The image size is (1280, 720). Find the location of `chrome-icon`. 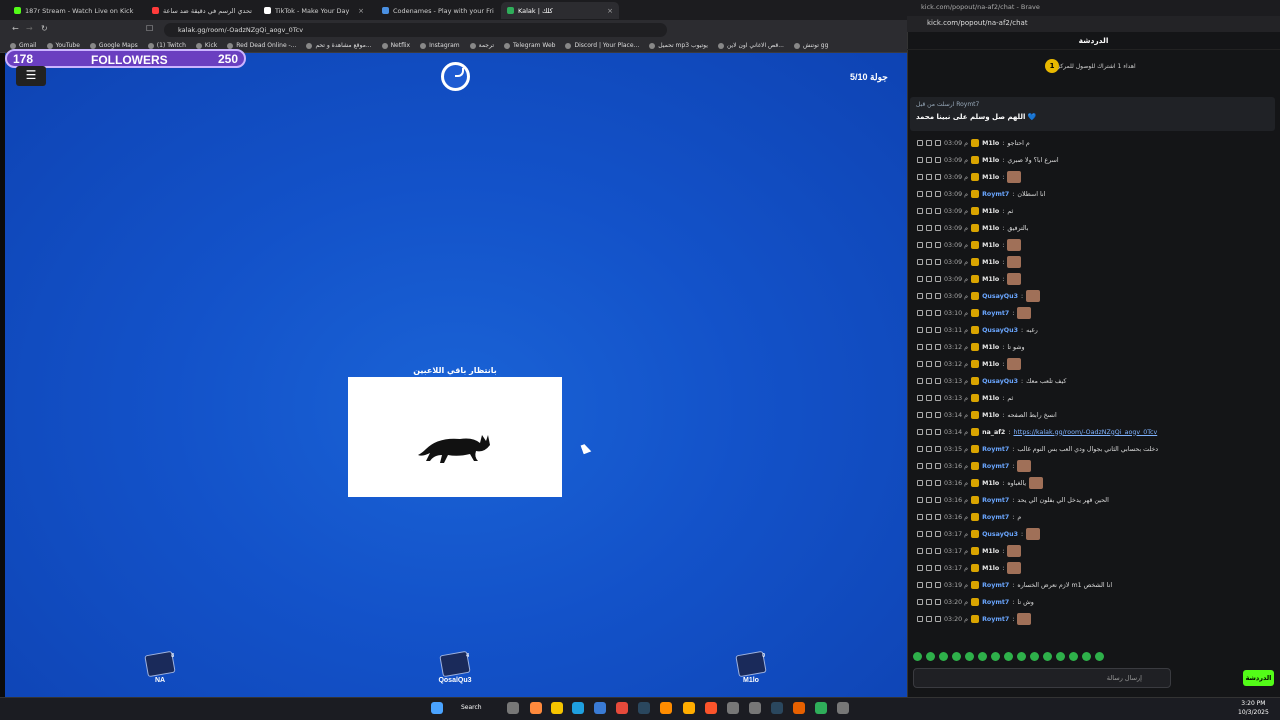

chrome-icon is located at coordinates (622, 708).